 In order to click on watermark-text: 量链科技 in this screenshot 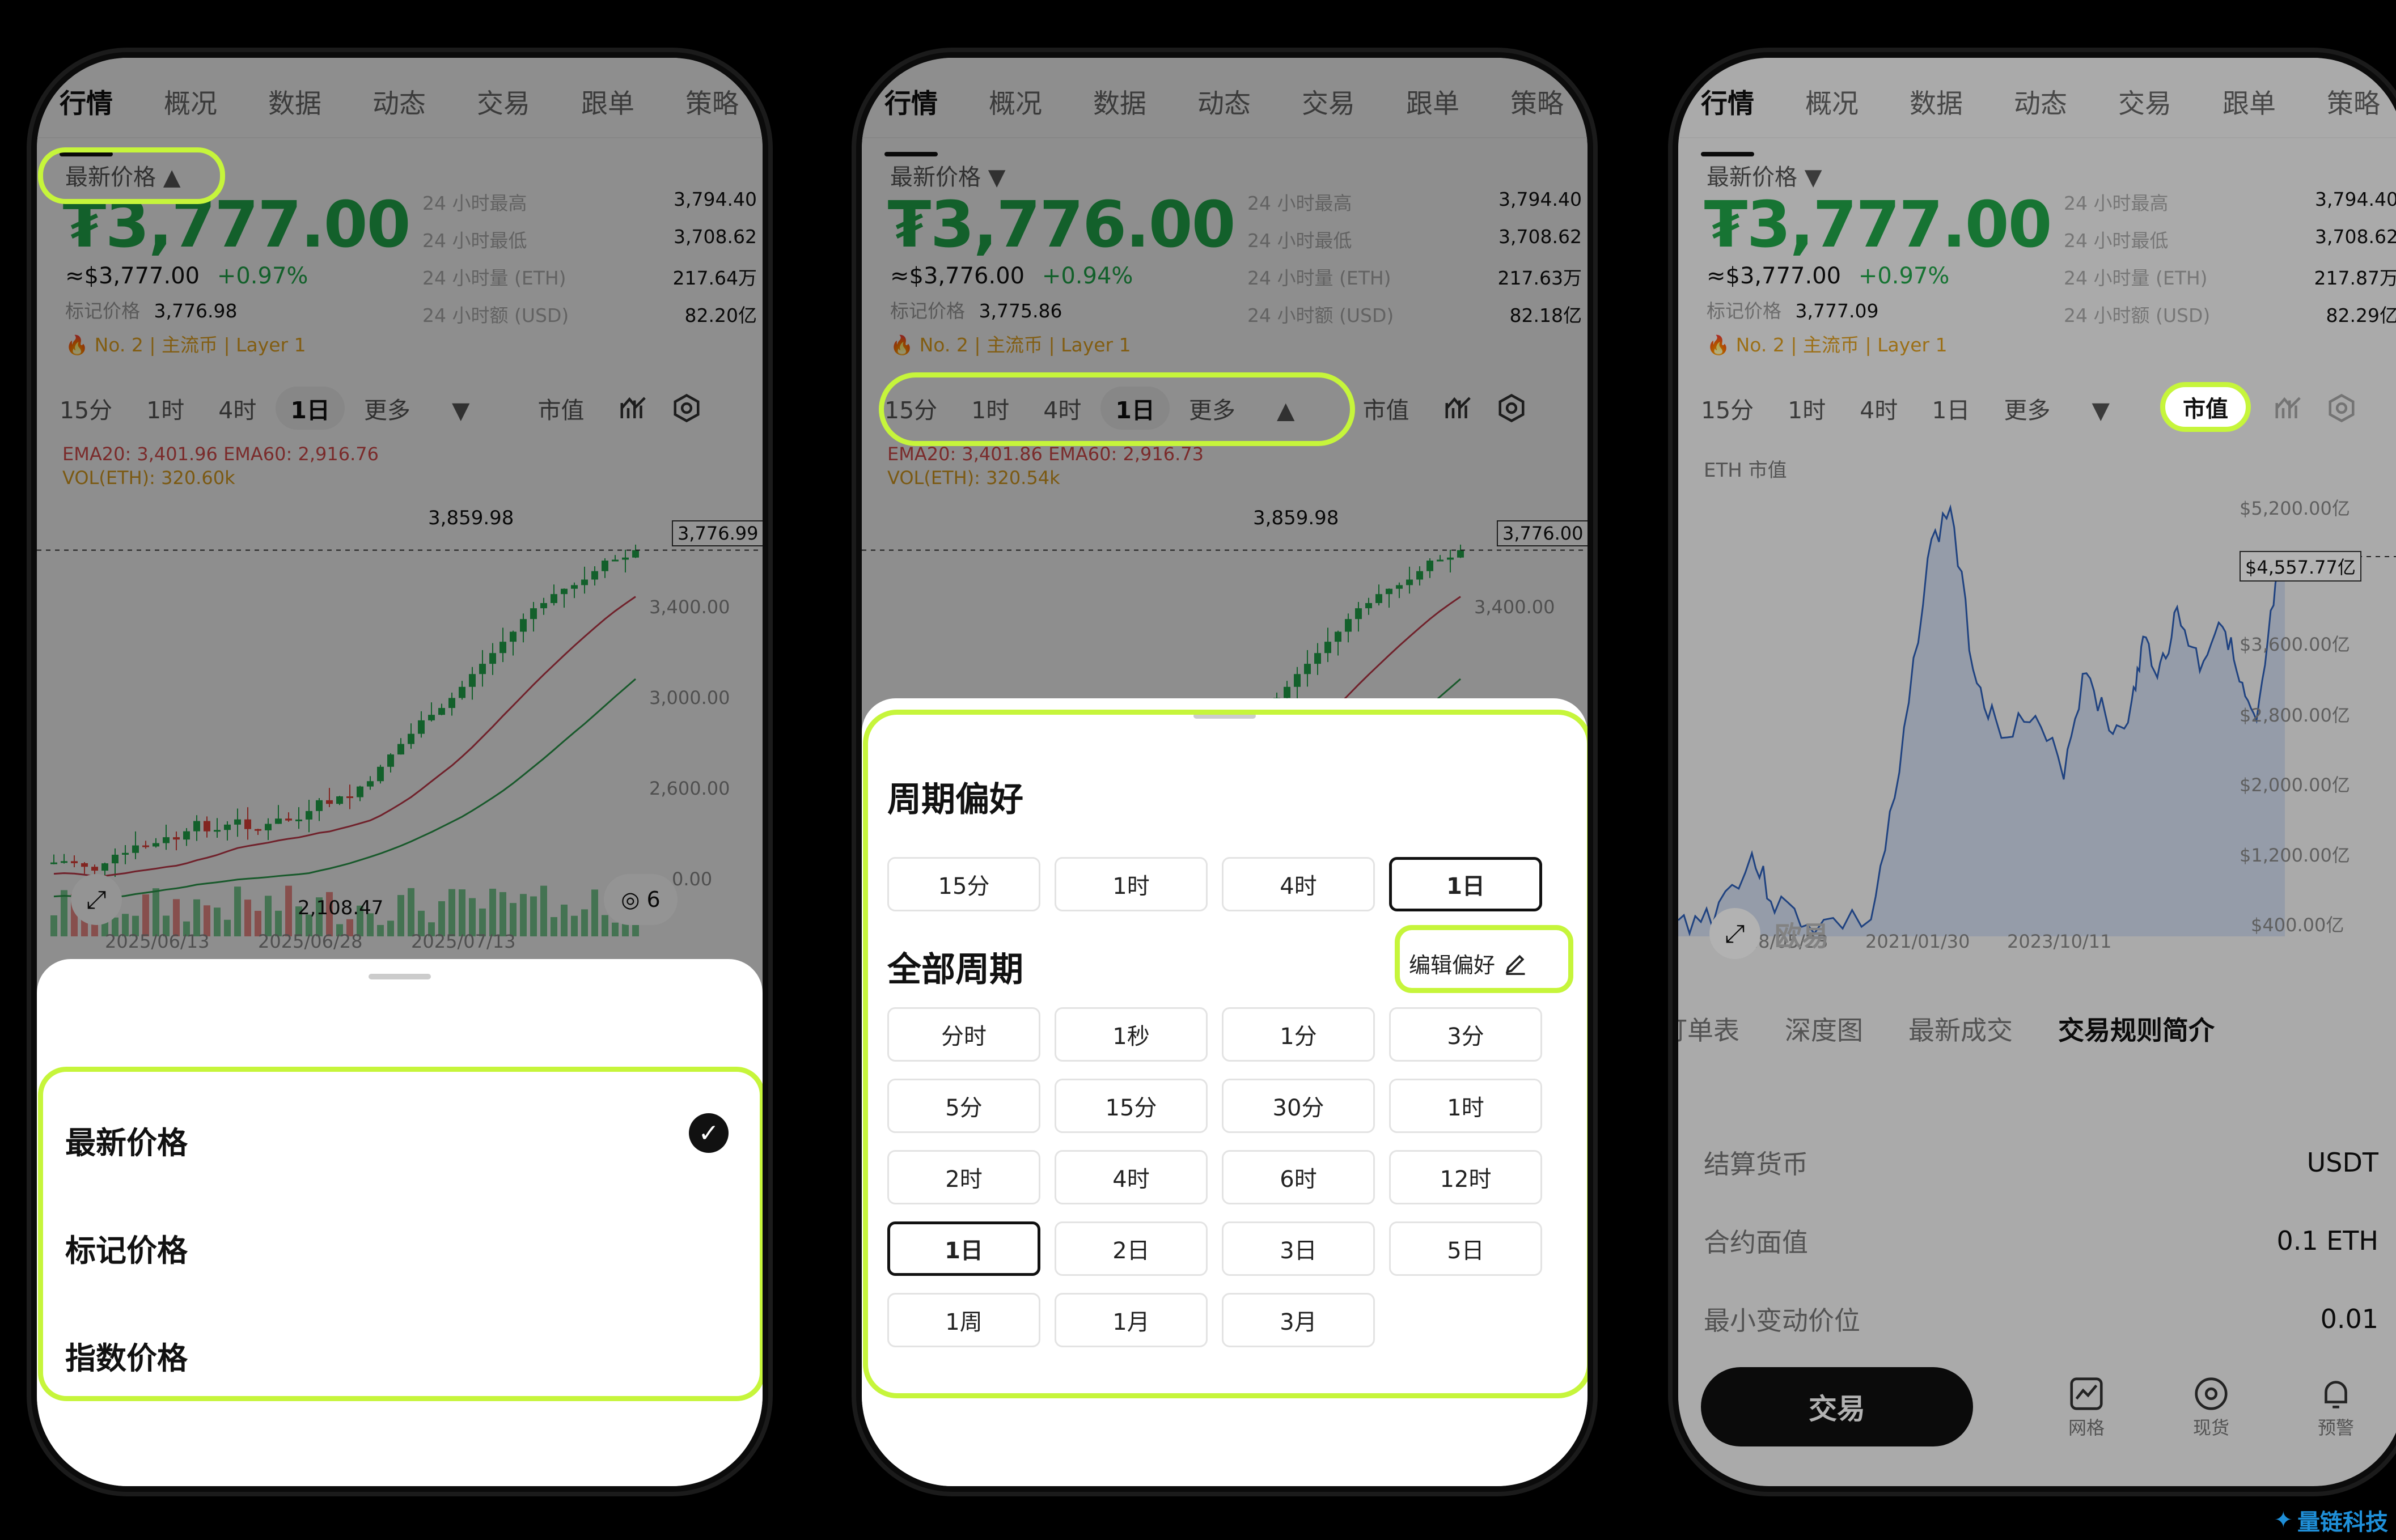, I will do `click(2342, 1522)`.